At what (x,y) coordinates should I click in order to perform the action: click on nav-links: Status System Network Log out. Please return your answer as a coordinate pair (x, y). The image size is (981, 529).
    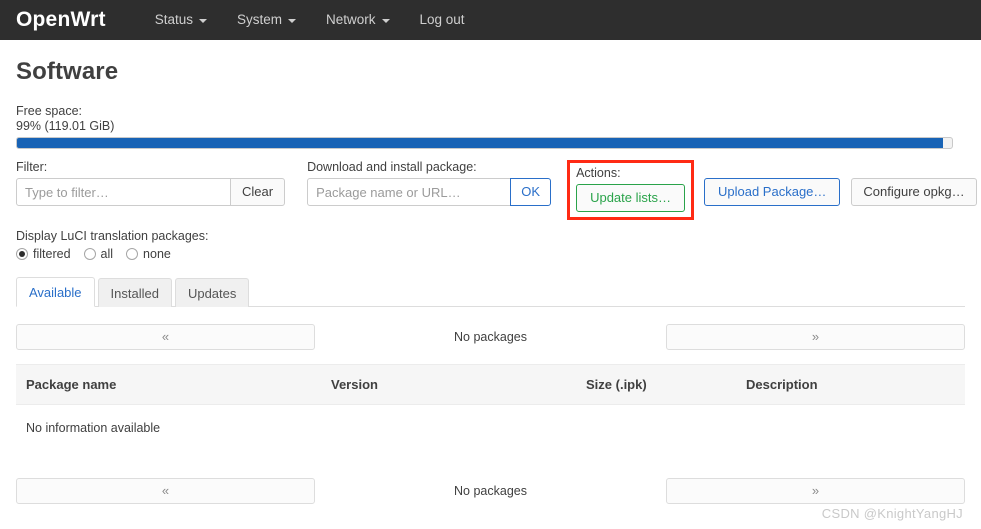
    Looking at the image, I should click on (310, 20).